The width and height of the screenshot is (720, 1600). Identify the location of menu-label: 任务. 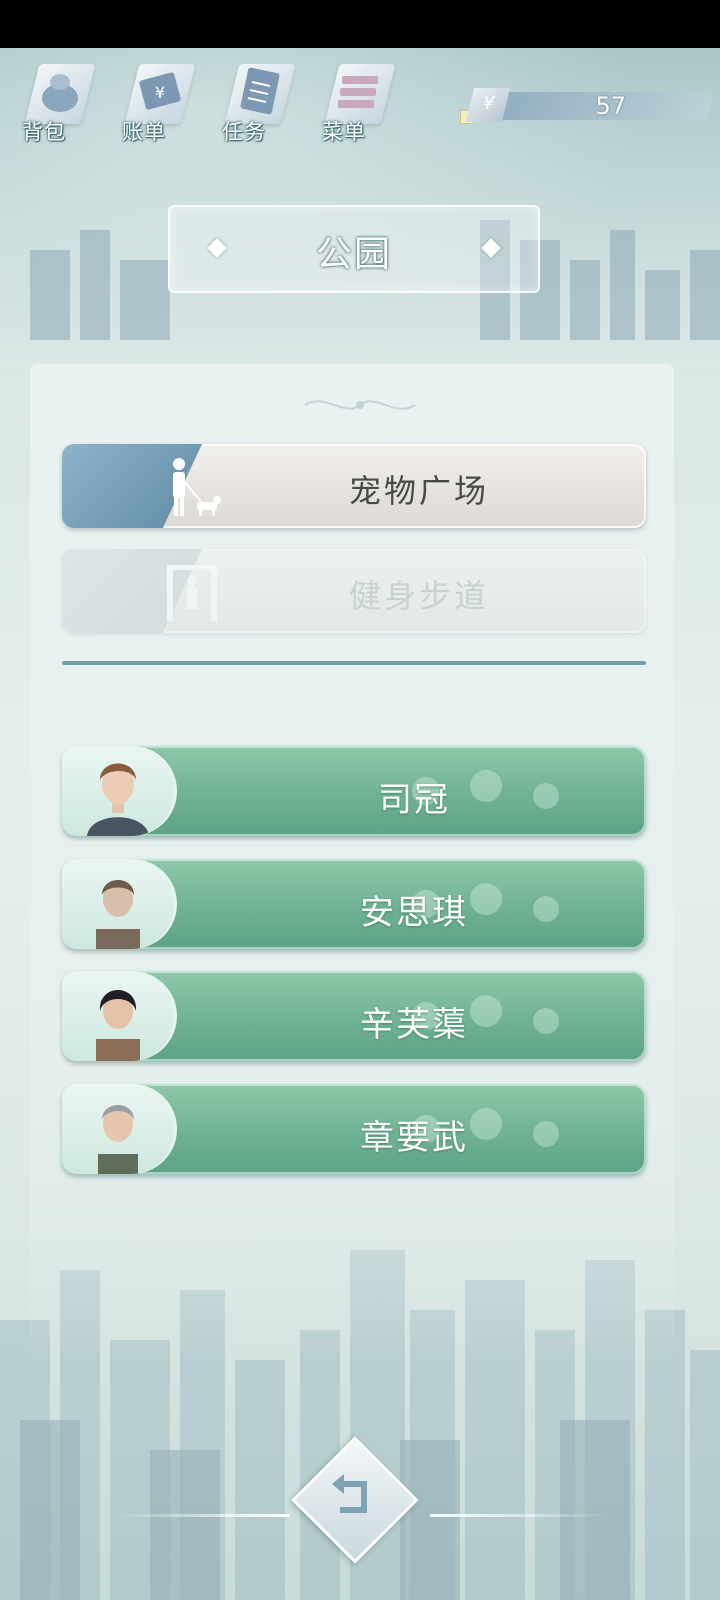
(244, 132).